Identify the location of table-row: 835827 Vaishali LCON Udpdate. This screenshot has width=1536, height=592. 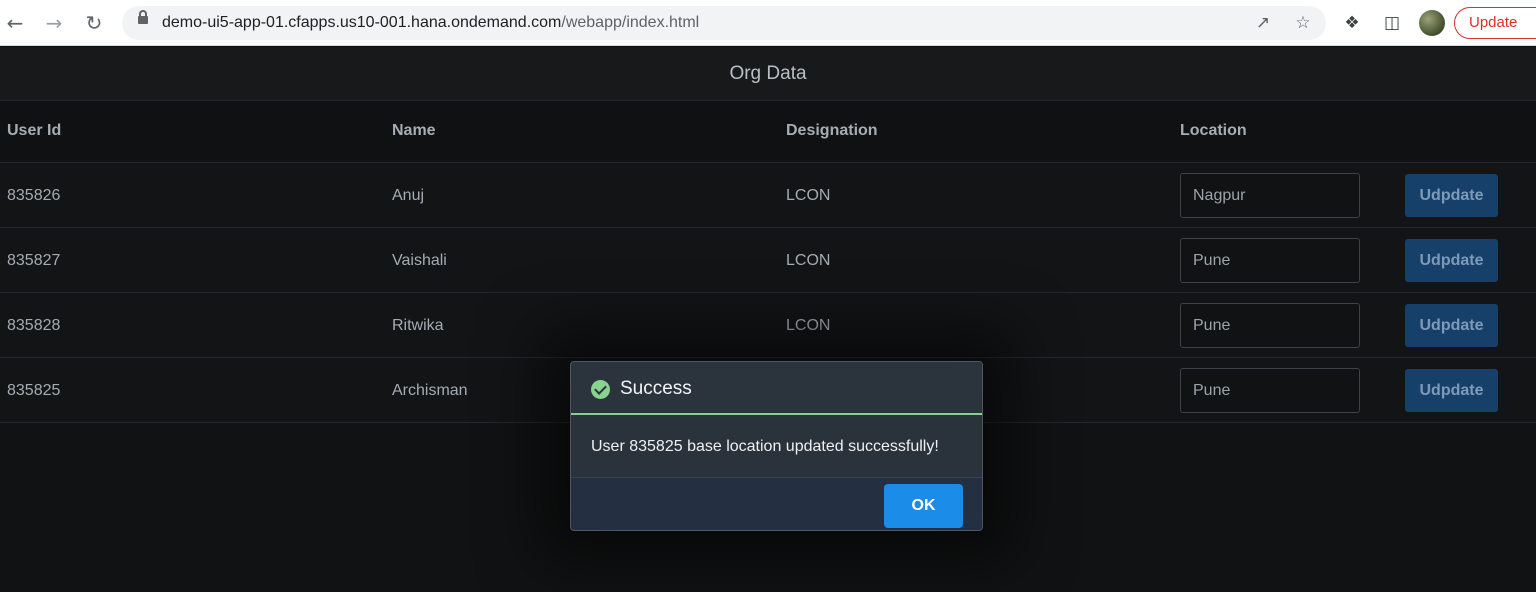
(768, 260).